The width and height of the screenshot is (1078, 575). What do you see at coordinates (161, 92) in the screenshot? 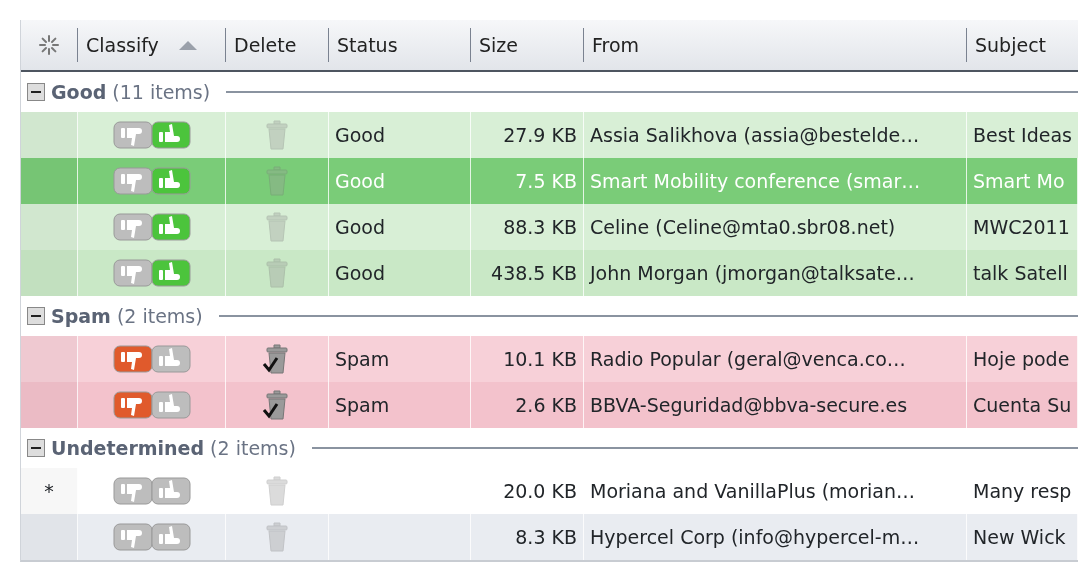
I see `group-count: (11 items)` at bounding box center [161, 92].